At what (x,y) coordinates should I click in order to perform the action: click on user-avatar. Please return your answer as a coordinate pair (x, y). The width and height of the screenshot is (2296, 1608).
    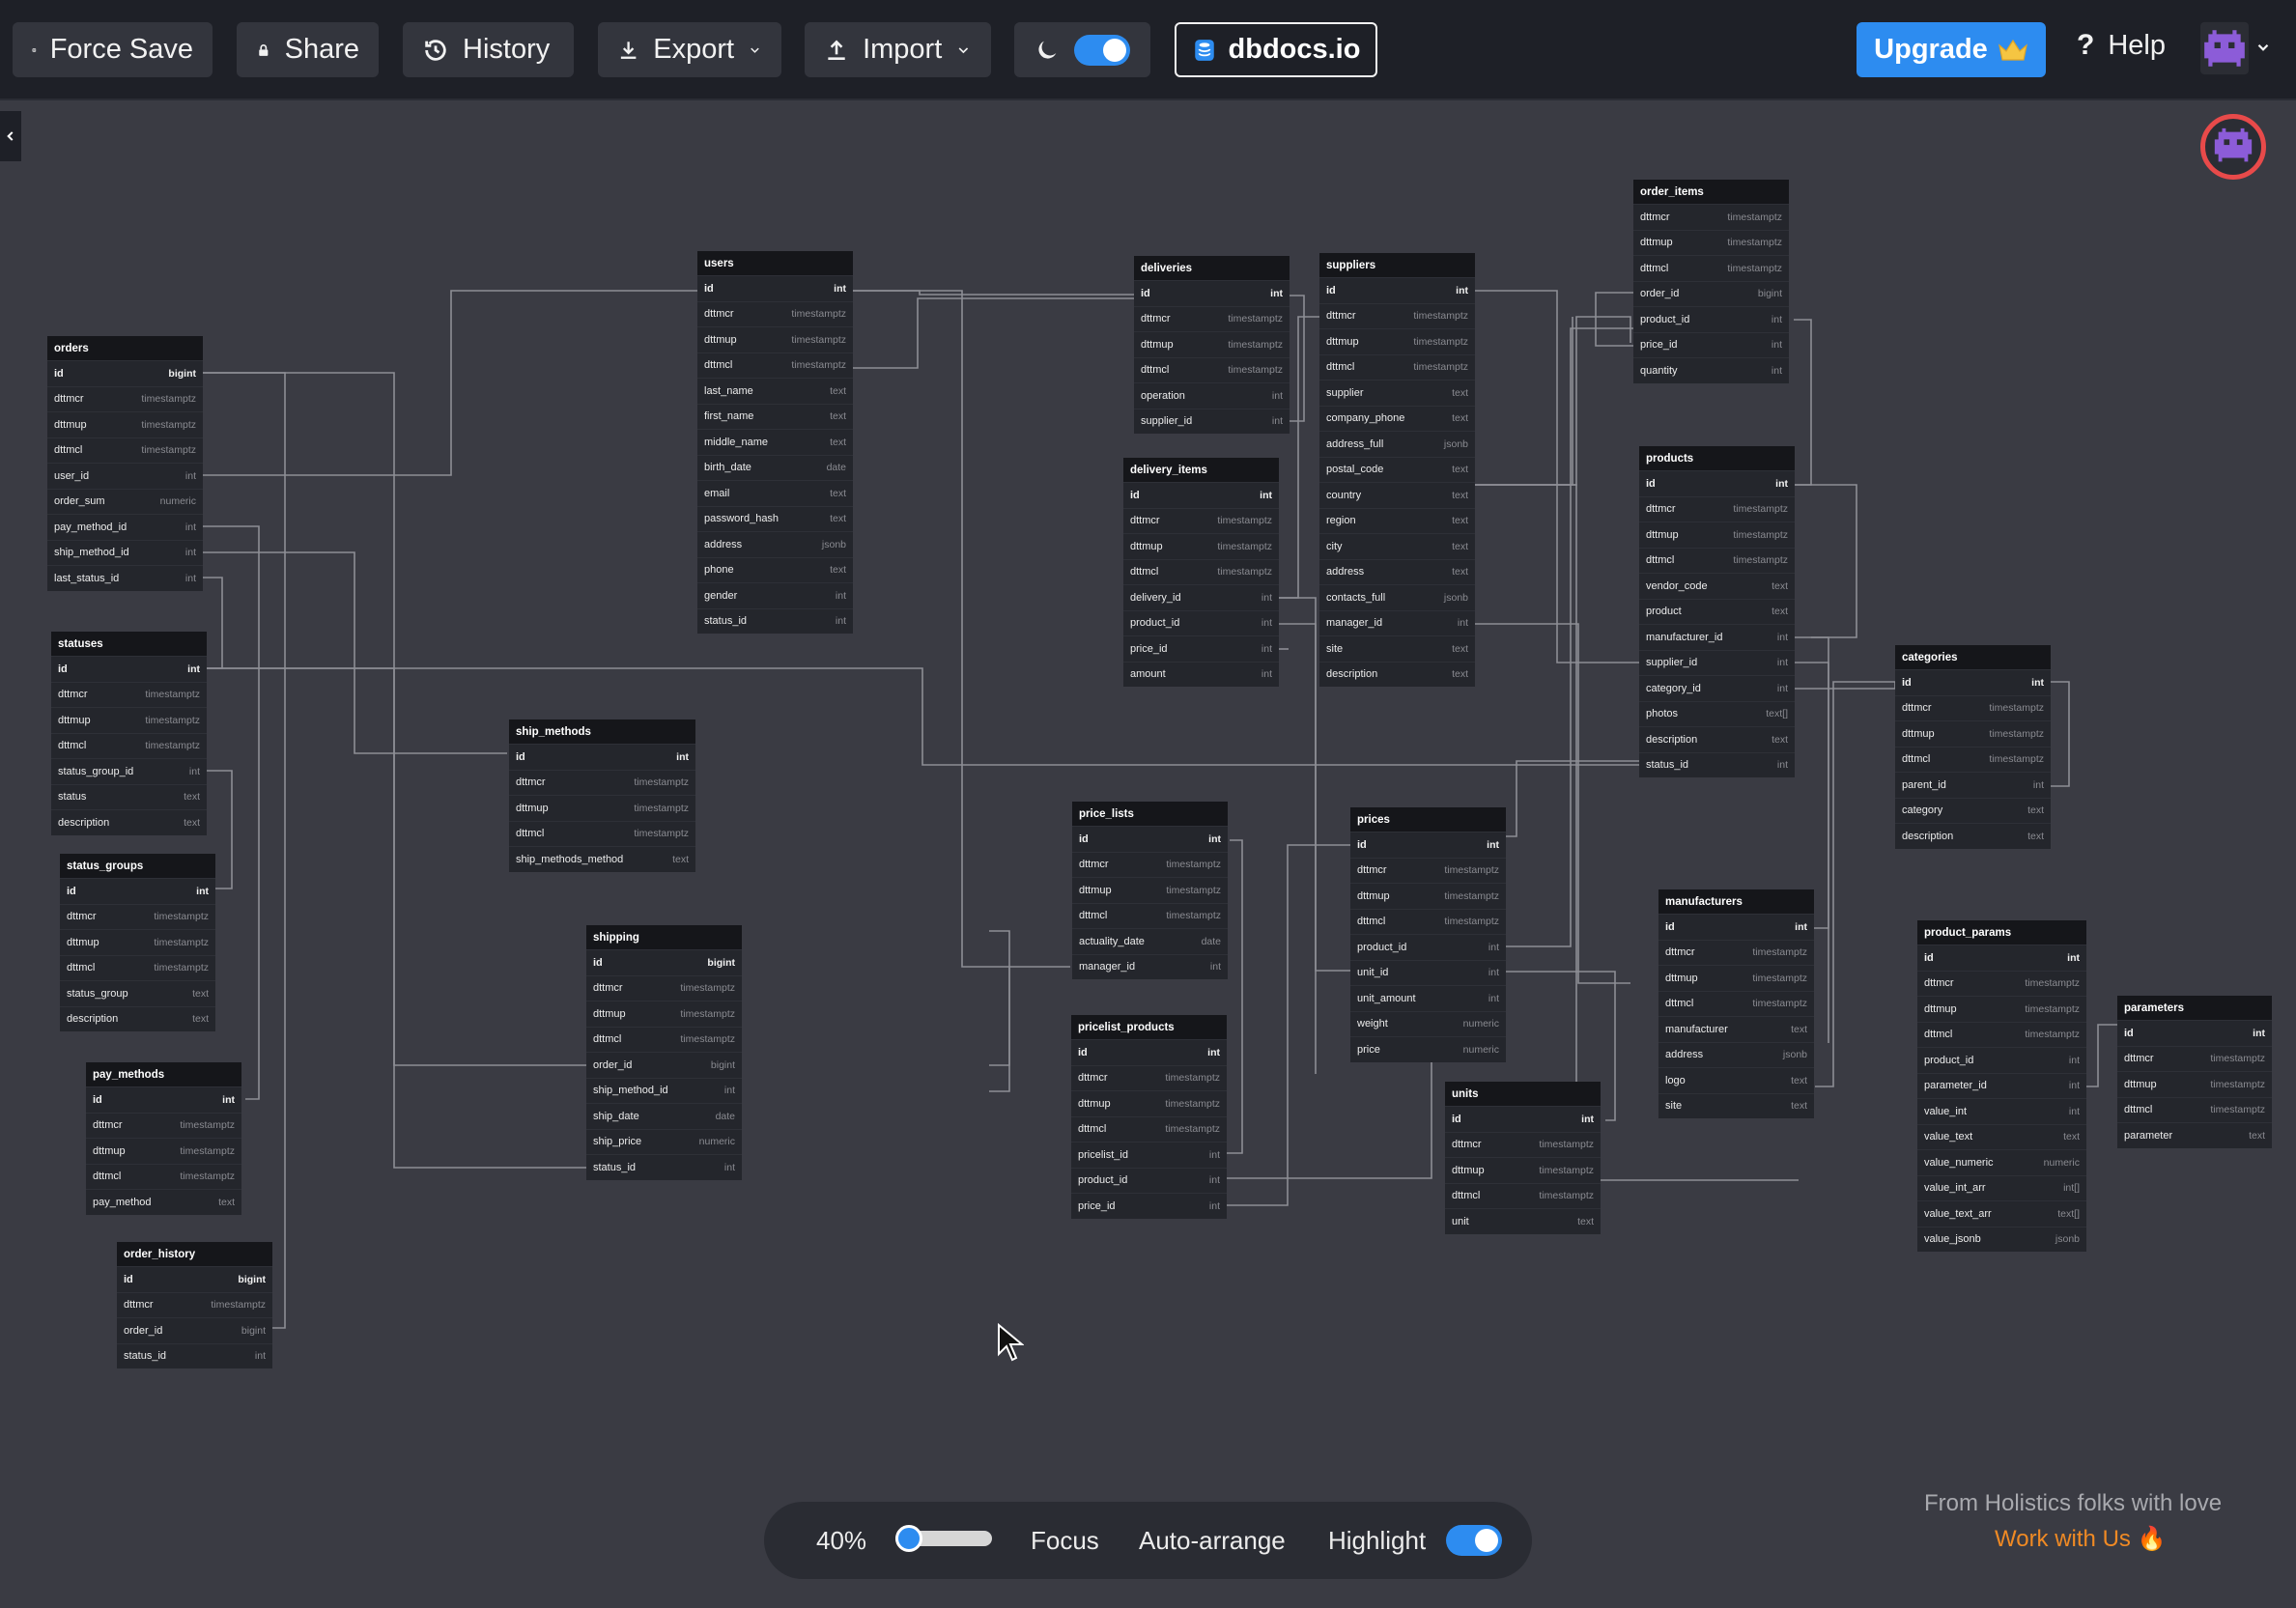
    Looking at the image, I should click on (2224, 48).